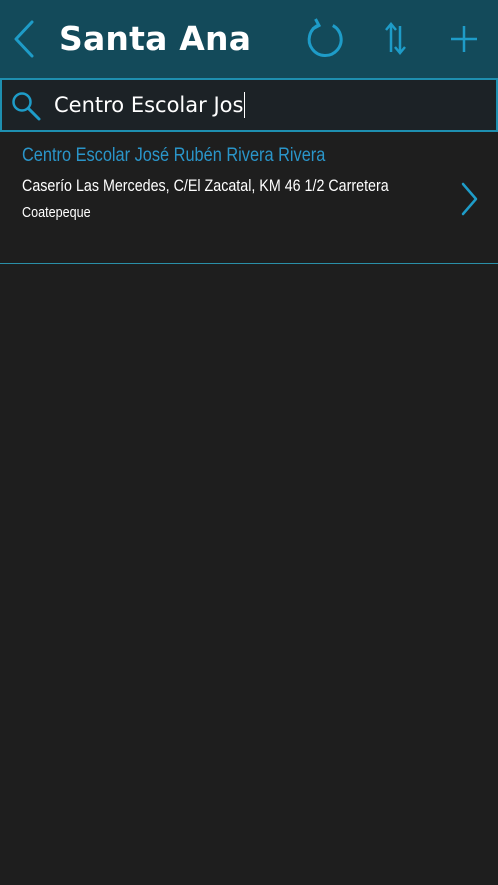 The image size is (498, 885). I want to click on school-city: Coatepeque, so click(56, 212).